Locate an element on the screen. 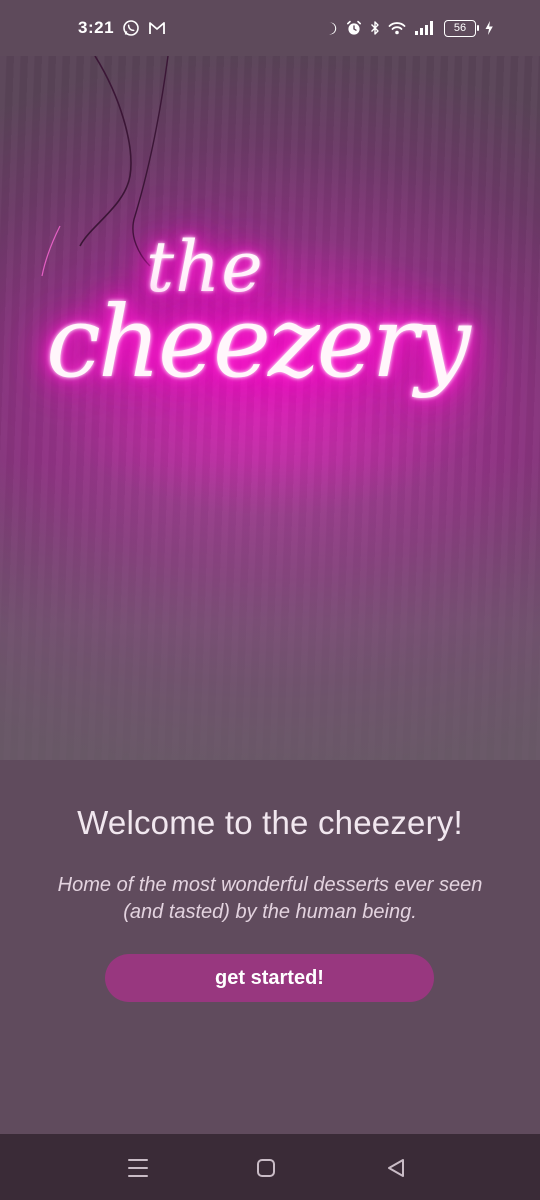 This screenshot has height=1200, width=540. status-time: 3:21 is located at coordinates (96, 27).